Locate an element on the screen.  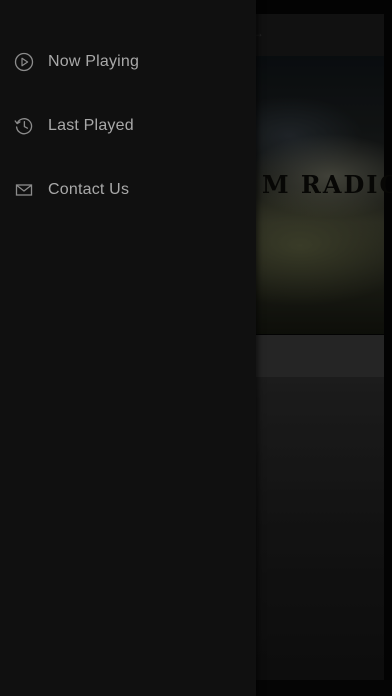
menu-item-last-played: Last Played is located at coordinates (128, 126).